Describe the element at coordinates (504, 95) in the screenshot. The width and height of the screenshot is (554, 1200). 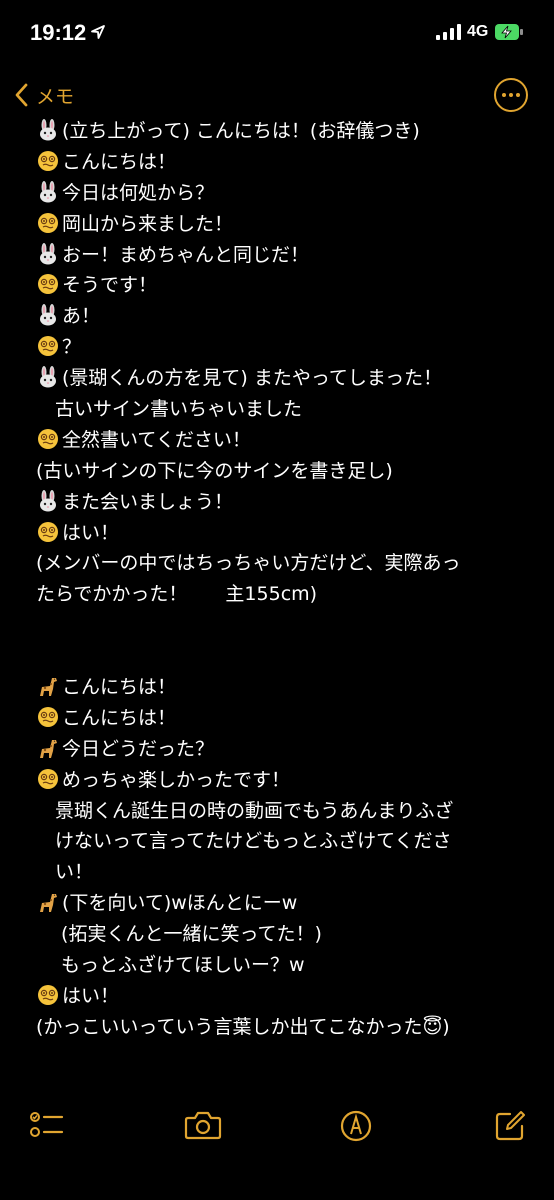
I see `ellipsis-circle-icon` at that location.